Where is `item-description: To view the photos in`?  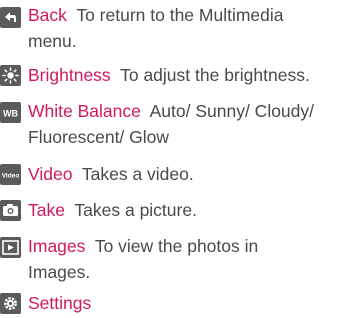 item-description: To view the photos in is located at coordinates (176, 246).